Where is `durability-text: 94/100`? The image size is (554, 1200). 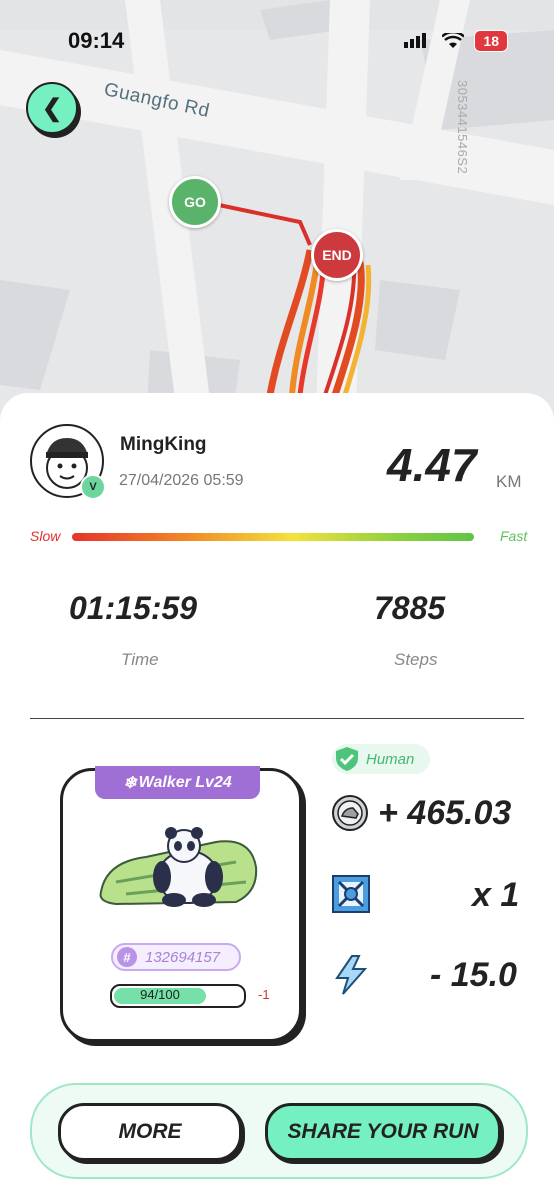 durability-text: 94/100 is located at coordinates (160, 994).